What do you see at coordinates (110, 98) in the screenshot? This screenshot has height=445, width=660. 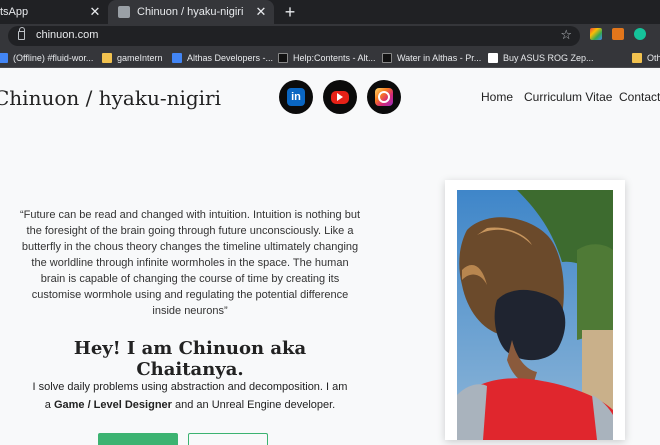 I see `site-brand: Chinuon / hyaku-nigiri` at bounding box center [110, 98].